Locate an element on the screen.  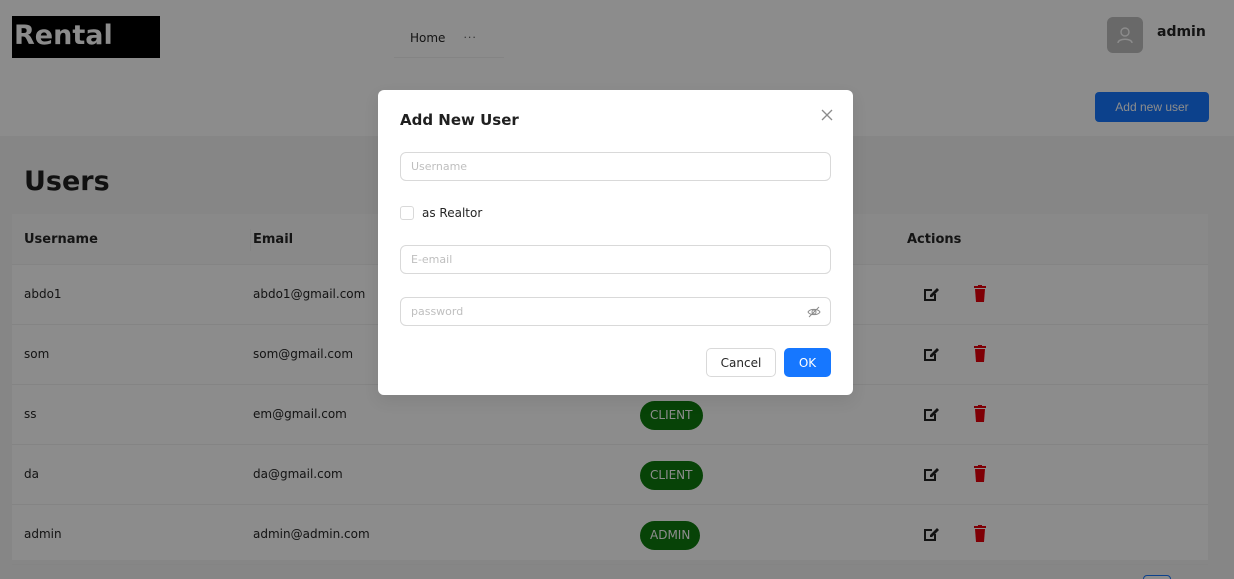
eye-invisible-icon is located at coordinates (814, 312).